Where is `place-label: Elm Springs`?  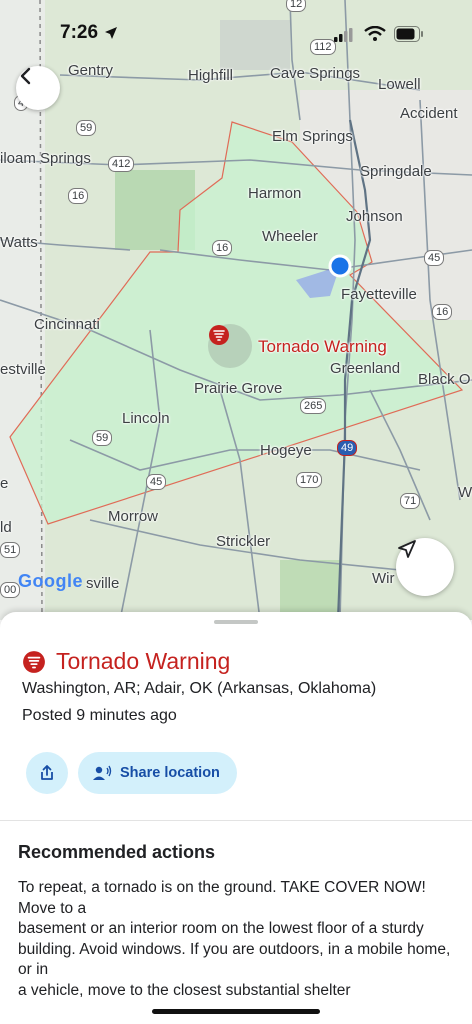 place-label: Elm Springs is located at coordinates (312, 136).